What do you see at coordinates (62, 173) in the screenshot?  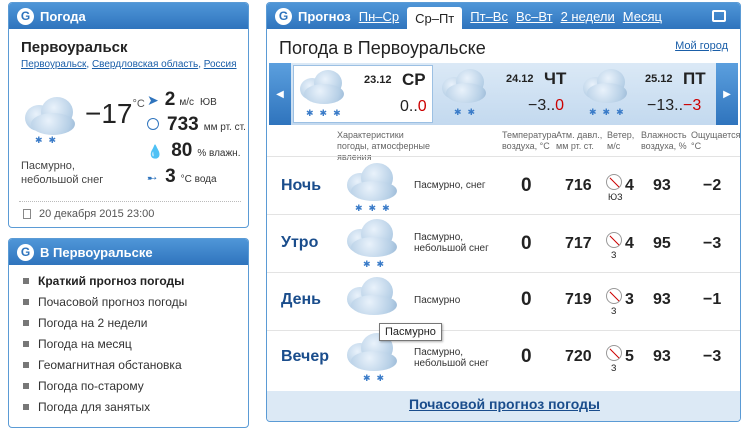 I see `weather-description: Пасмурно, небольшой снег` at bounding box center [62, 173].